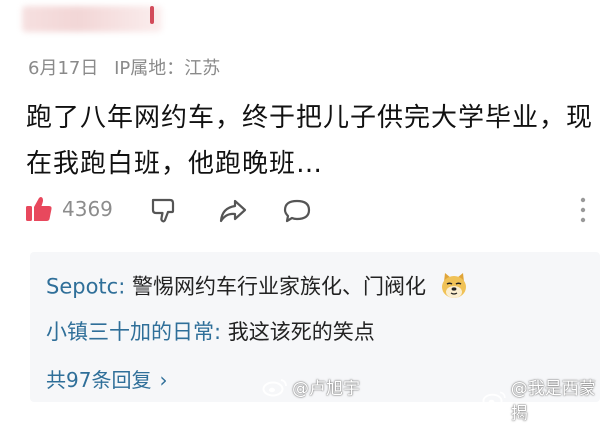 Image resolution: width=608 pixels, height=424 pixels. I want to click on watermark-text: @我是西蒙揭, so click(553, 401).